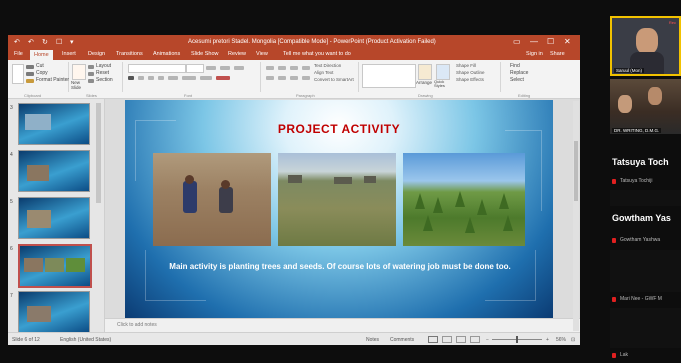 Image resolution: width=681 pixels, height=363 pixels. What do you see at coordinates (72, 42) in the screenshot?
I see `customize-qat-icon: ▾` at bounding box center [72, 42].